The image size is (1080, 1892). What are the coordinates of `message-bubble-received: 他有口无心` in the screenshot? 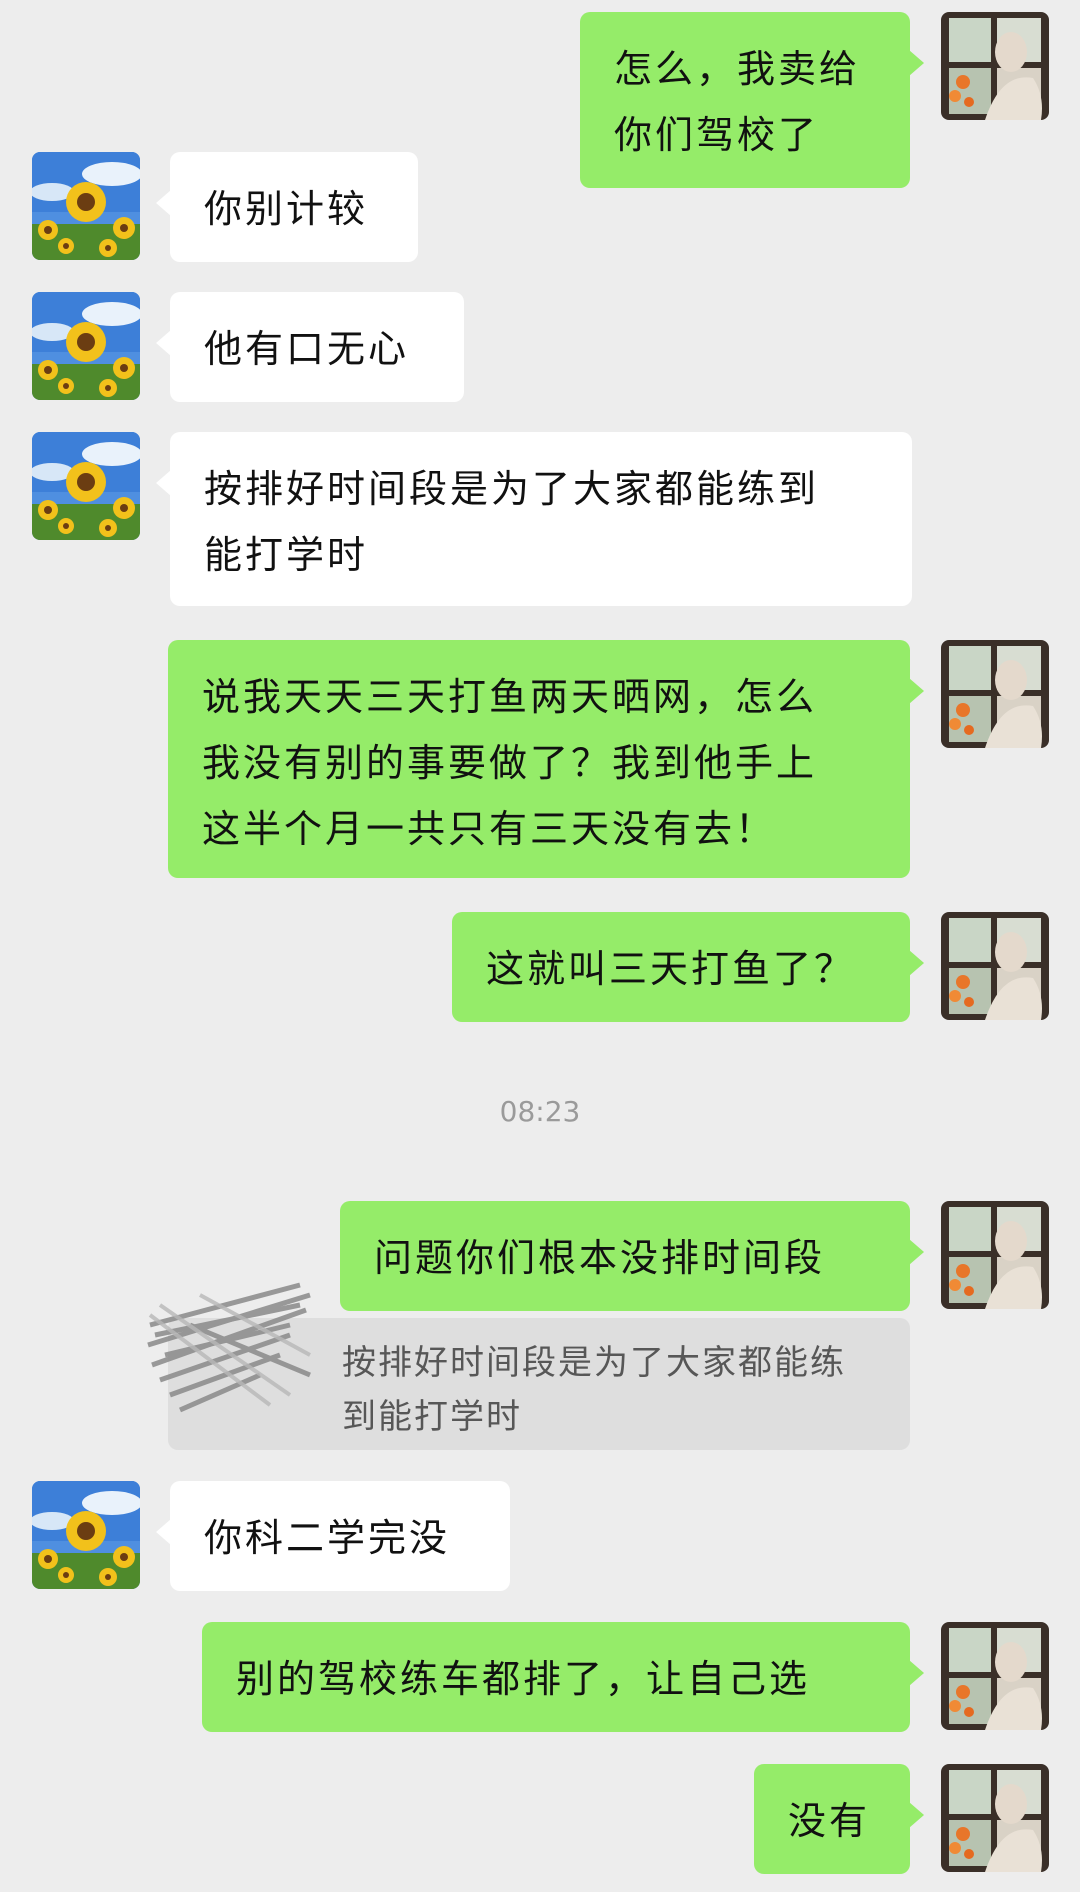 It's located at (310, 347).